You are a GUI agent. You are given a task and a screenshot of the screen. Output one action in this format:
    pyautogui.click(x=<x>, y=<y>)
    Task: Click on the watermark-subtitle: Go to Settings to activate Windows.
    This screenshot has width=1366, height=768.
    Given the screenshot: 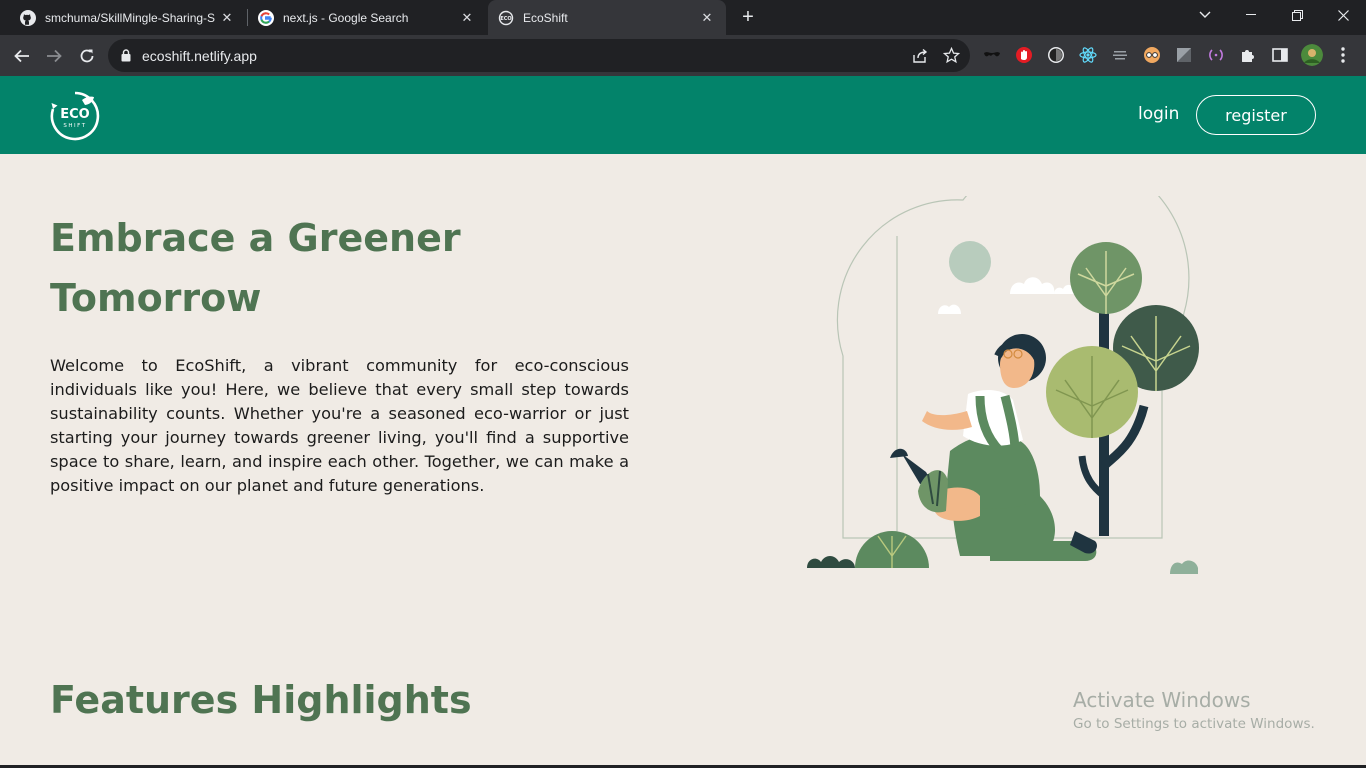 What is the action you would take?
    pyautogui.click(x=1194, y=724)
    